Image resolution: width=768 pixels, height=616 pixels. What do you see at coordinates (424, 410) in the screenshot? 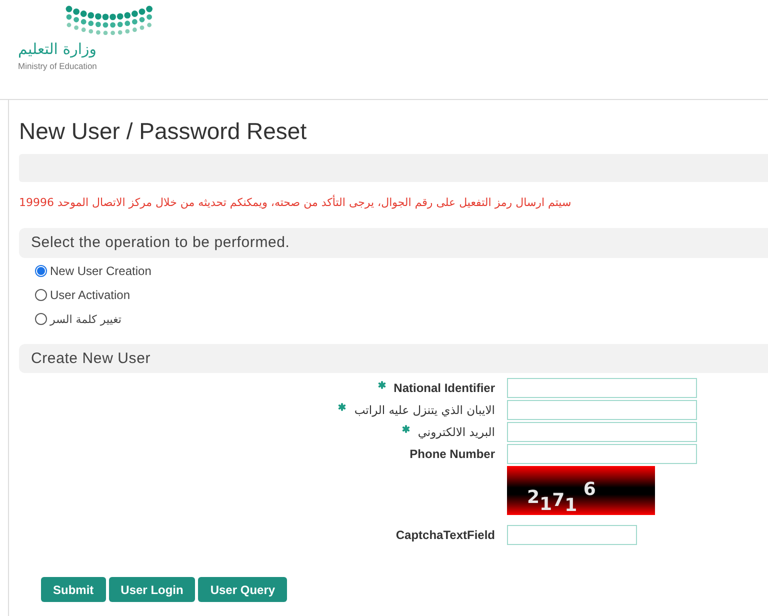
I see `field-label: الايبان الذي يتنزل عليه الراتب` at bounding box center [424, 410].